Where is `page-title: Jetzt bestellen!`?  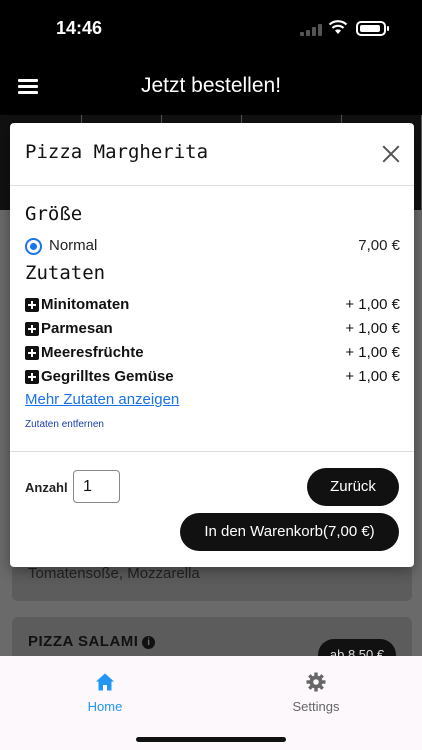 page-title: Jetzt bestellen! is located at coordinates (211, 85).